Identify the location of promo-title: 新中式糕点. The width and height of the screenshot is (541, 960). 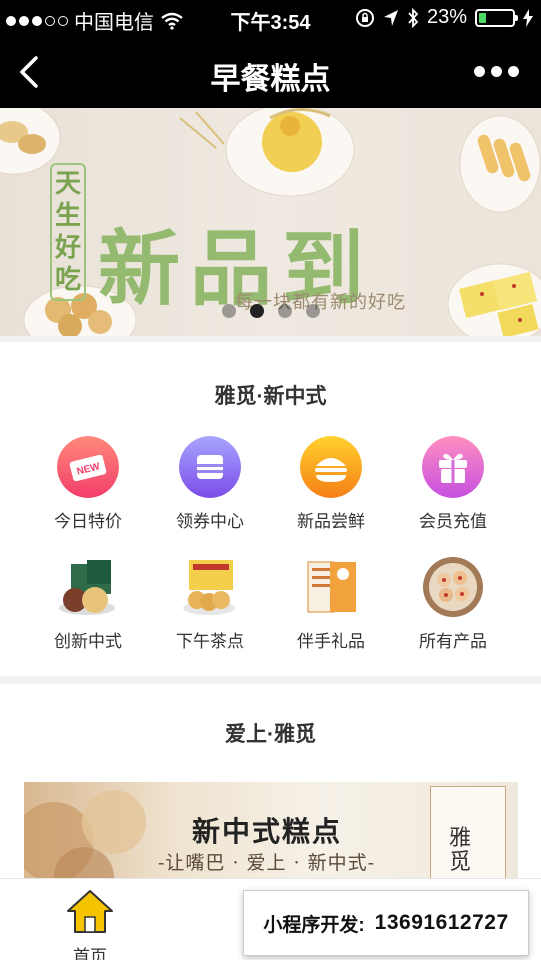
(267, 831).